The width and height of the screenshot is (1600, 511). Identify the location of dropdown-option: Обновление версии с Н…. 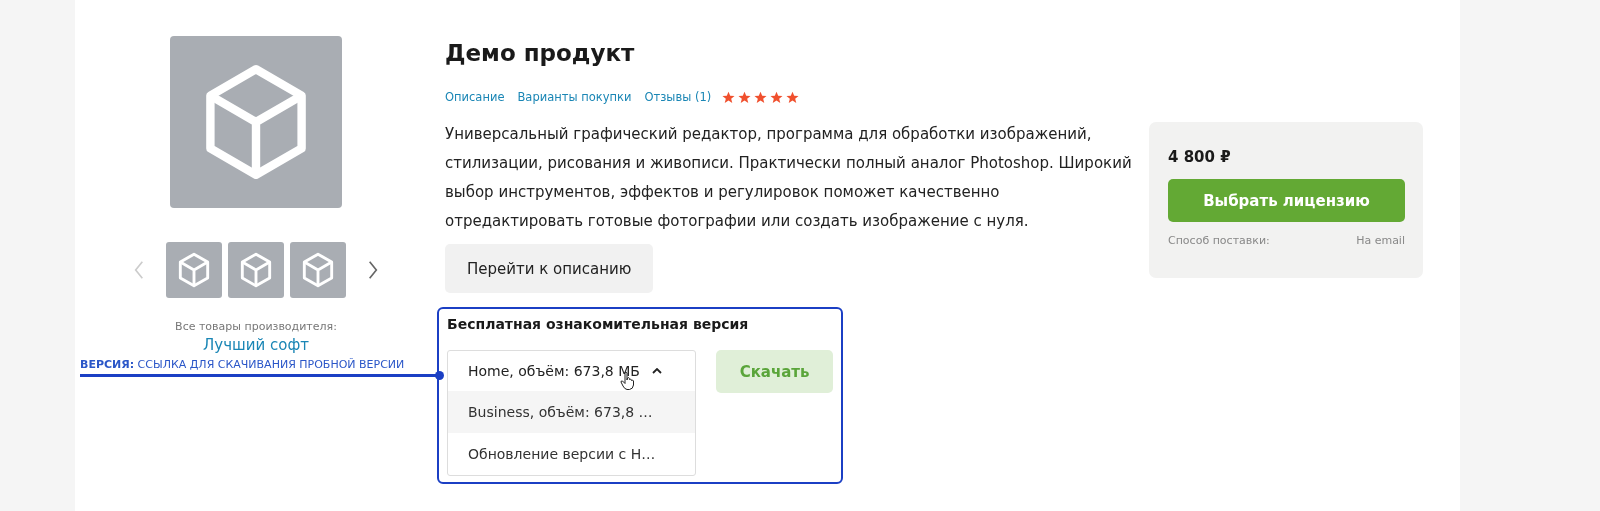
(572, 454).